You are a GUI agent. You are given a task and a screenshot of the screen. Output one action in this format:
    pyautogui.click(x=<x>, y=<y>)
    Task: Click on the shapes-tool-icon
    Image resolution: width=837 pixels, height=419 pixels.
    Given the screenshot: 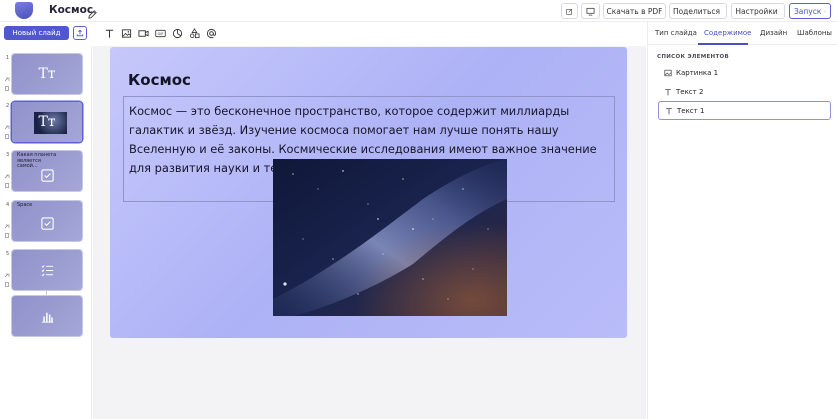 What is the action you would take?
    pyautogui.click(x=194, y=33)
    